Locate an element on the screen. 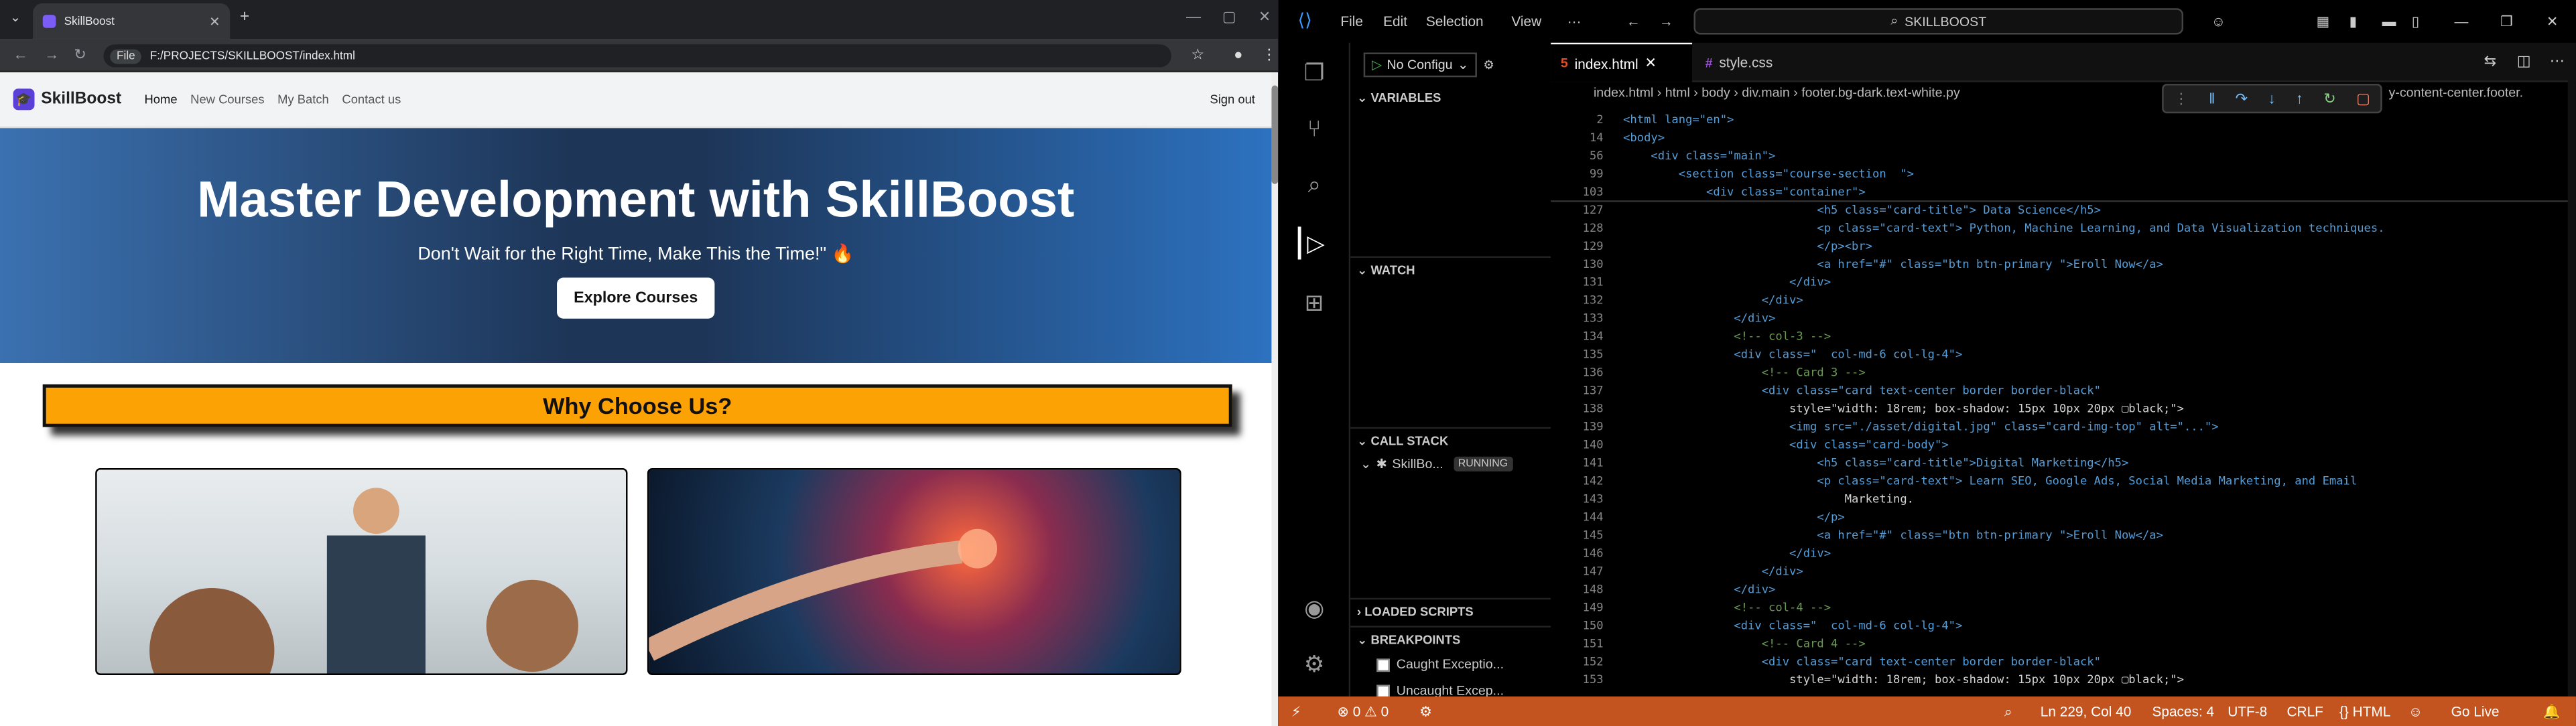 This screenshot has height=726, width=2576. extensions-icon: ⊞ is located at coordinates (1314, 302).